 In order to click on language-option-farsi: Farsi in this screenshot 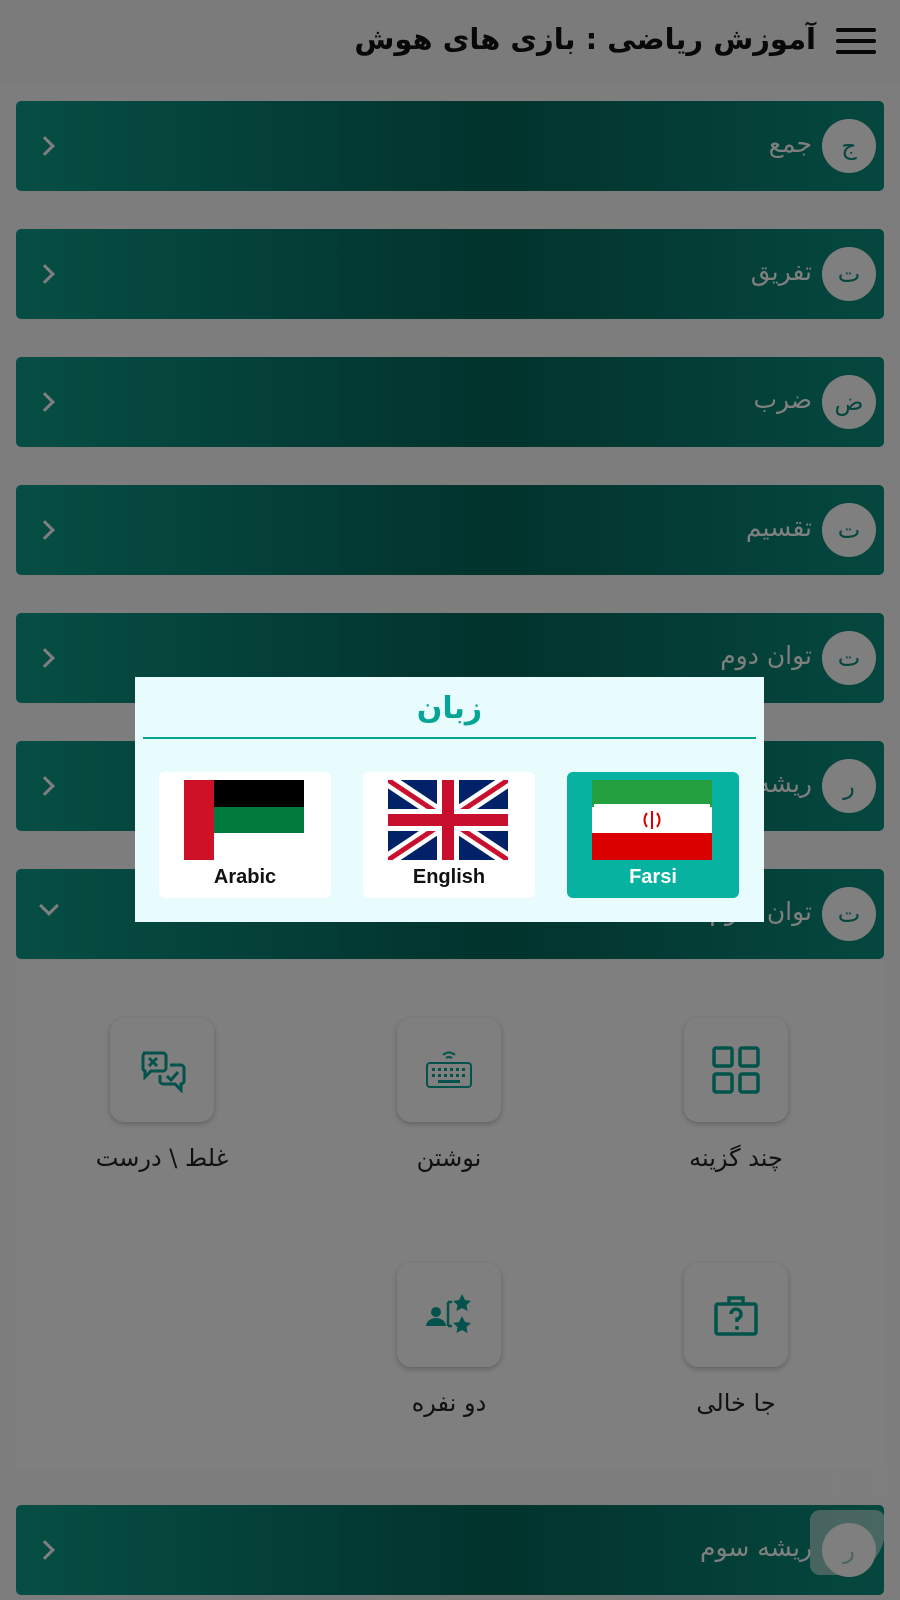, I will do `click(653, 835)`.